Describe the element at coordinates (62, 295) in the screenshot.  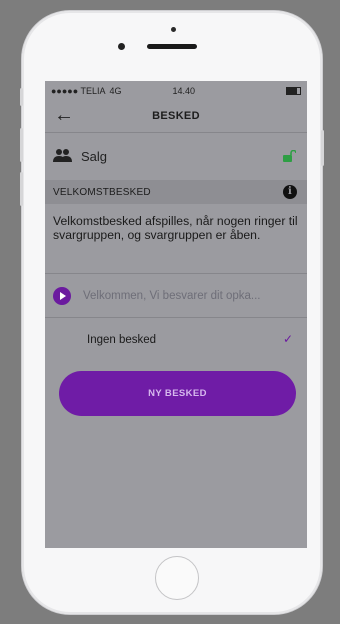
I see `play-icon` at that location.